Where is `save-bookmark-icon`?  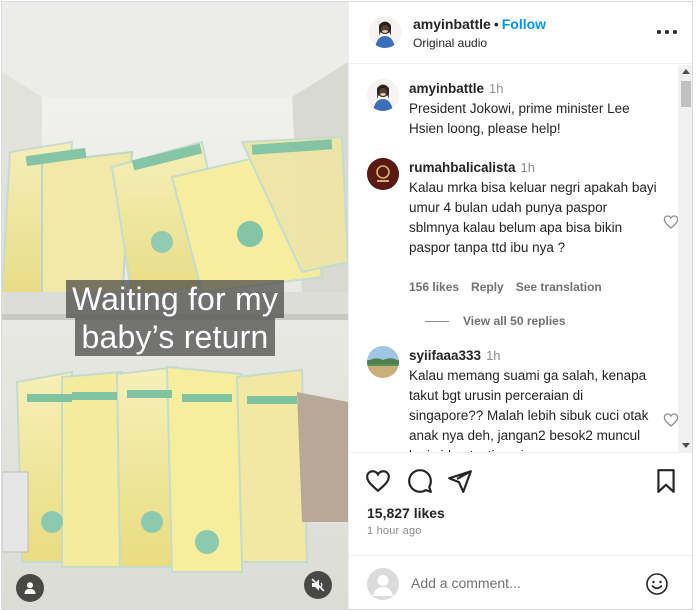
save-bookmark-icon is located at coordinates (666, 481).